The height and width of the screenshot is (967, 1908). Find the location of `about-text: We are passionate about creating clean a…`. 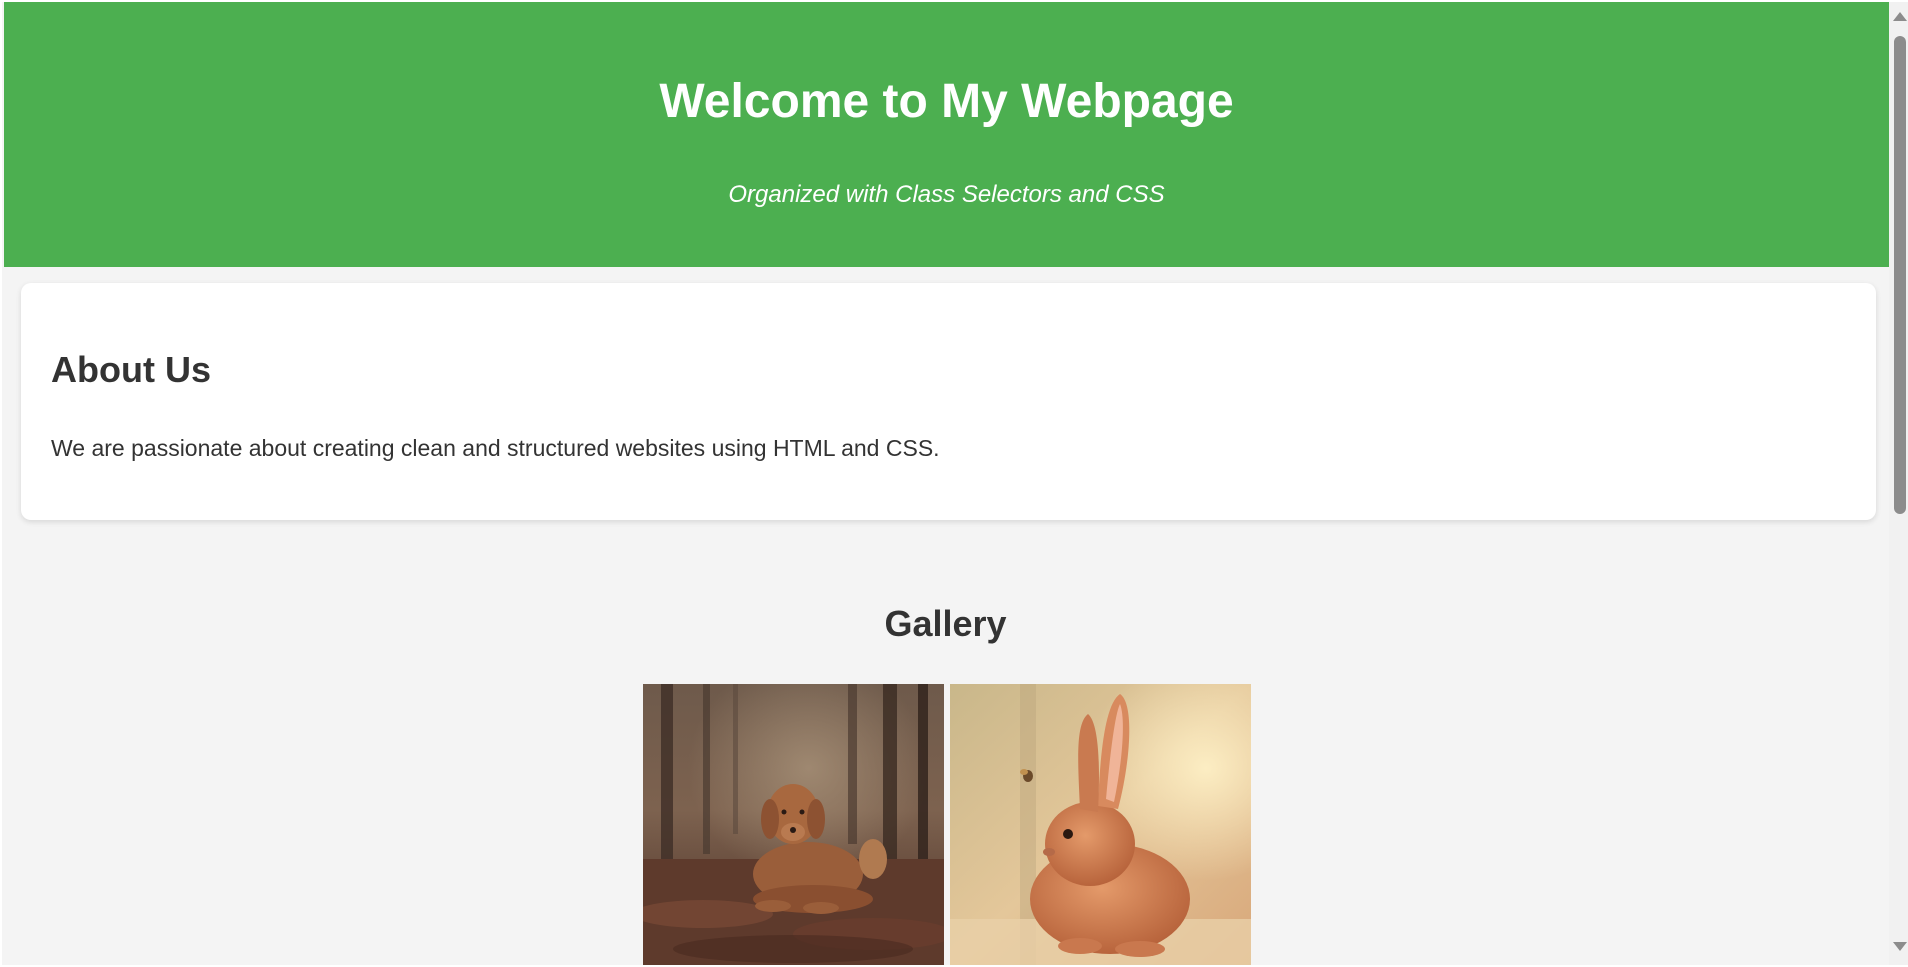

about-text: We are passionate about creating clean a… is located at coordinates (495, 448).